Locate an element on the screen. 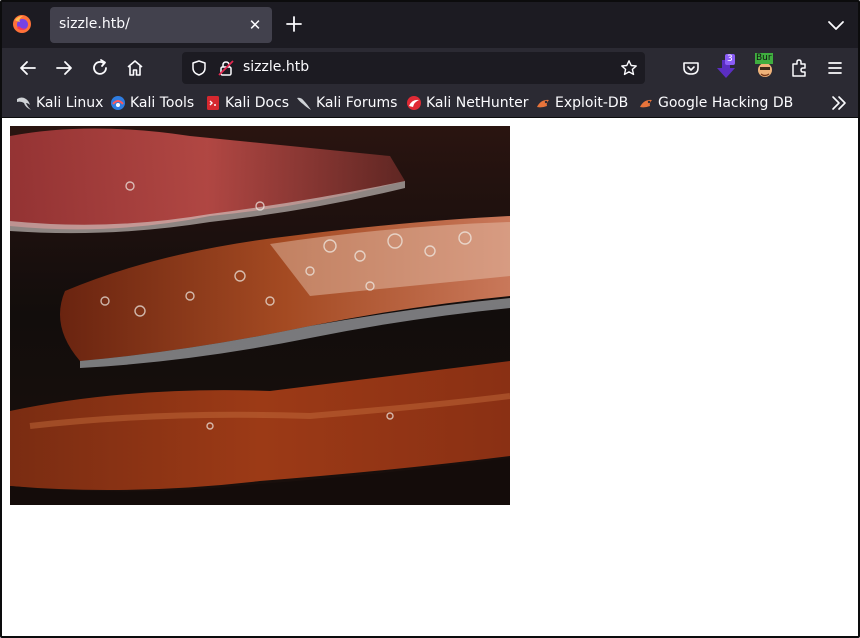  bookmark-kali-tools: Kali Tools is located at coordinates (152, 103).